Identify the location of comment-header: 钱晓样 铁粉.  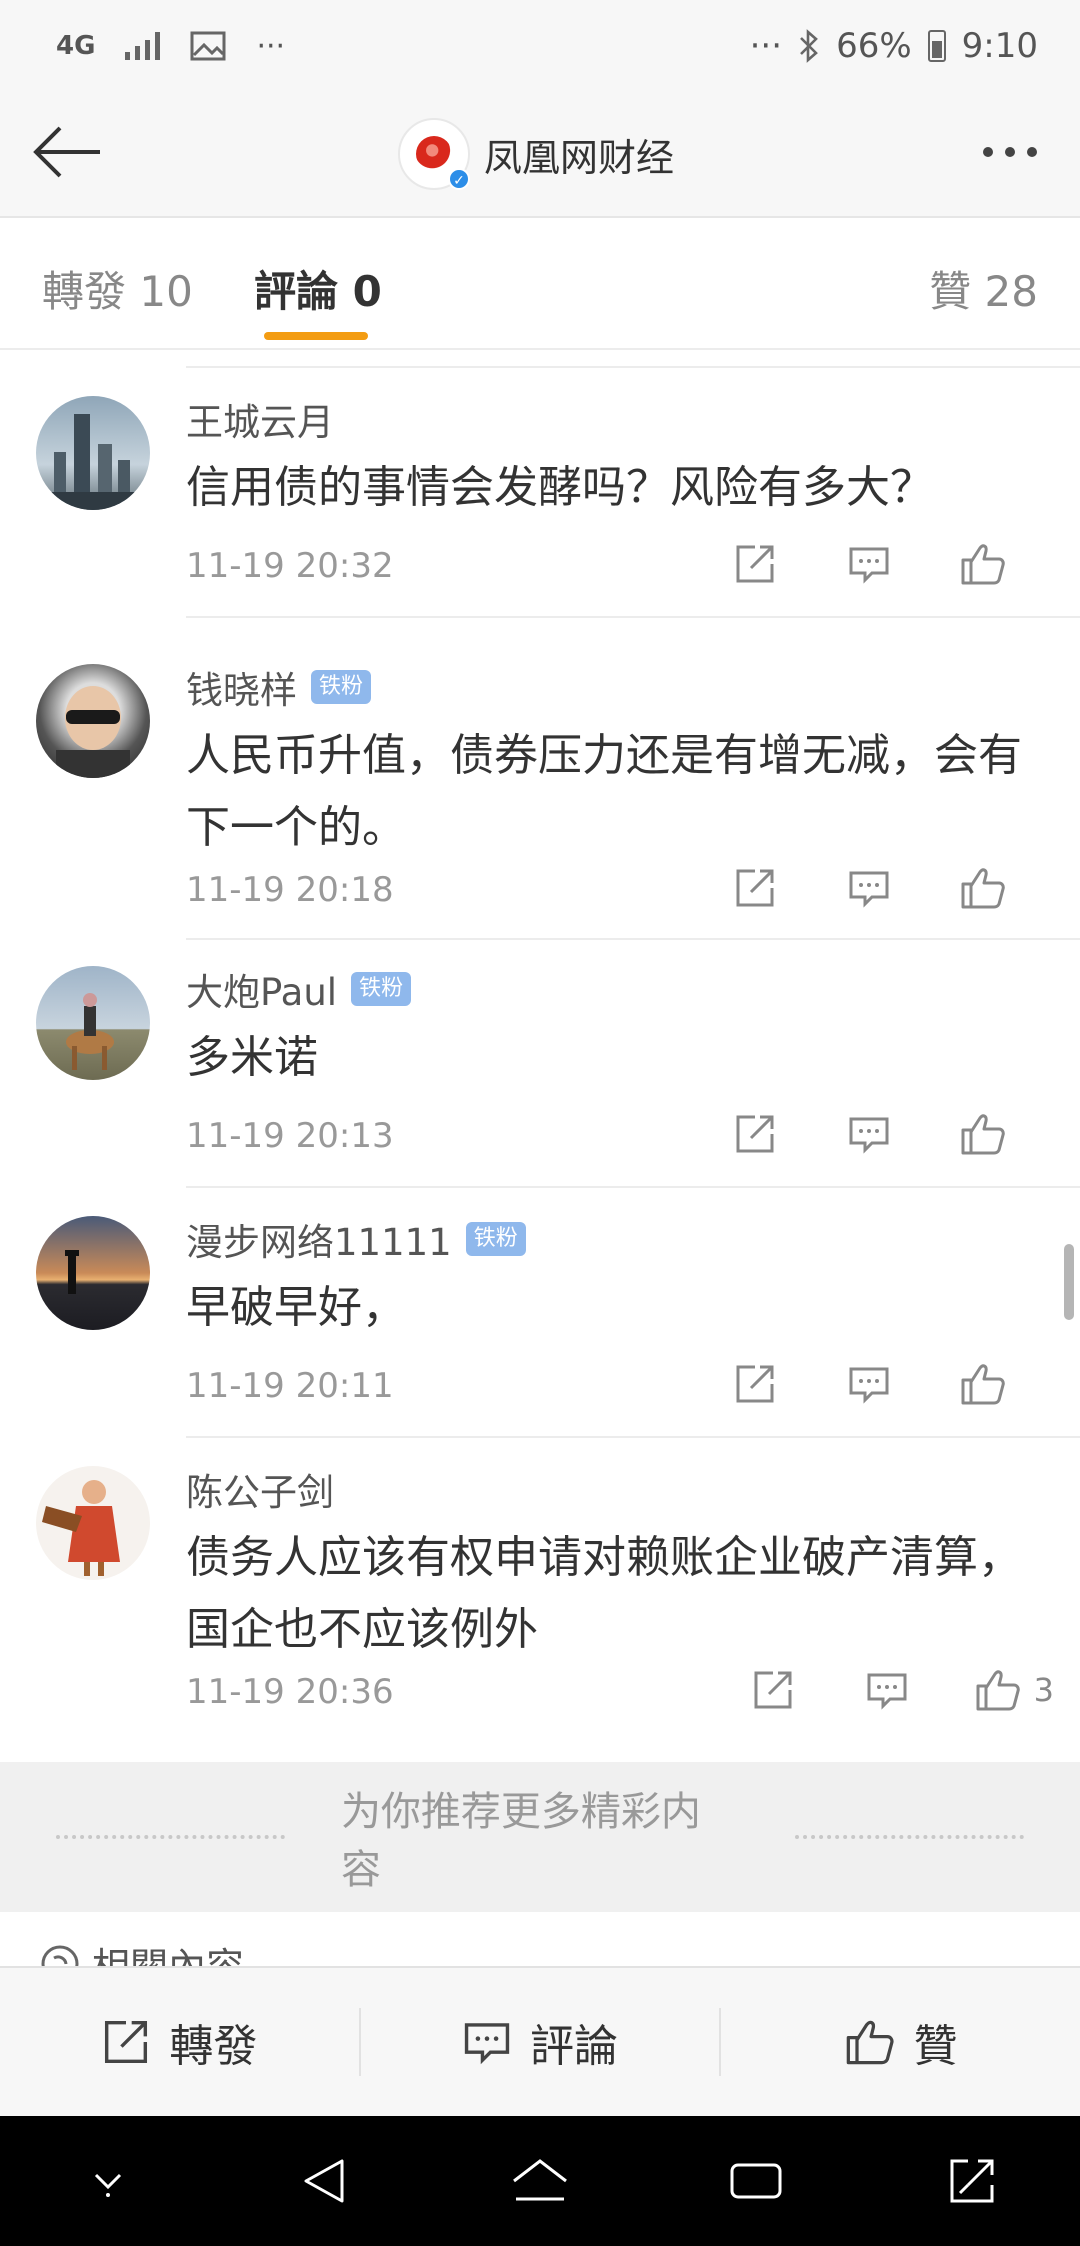
(279, 687).